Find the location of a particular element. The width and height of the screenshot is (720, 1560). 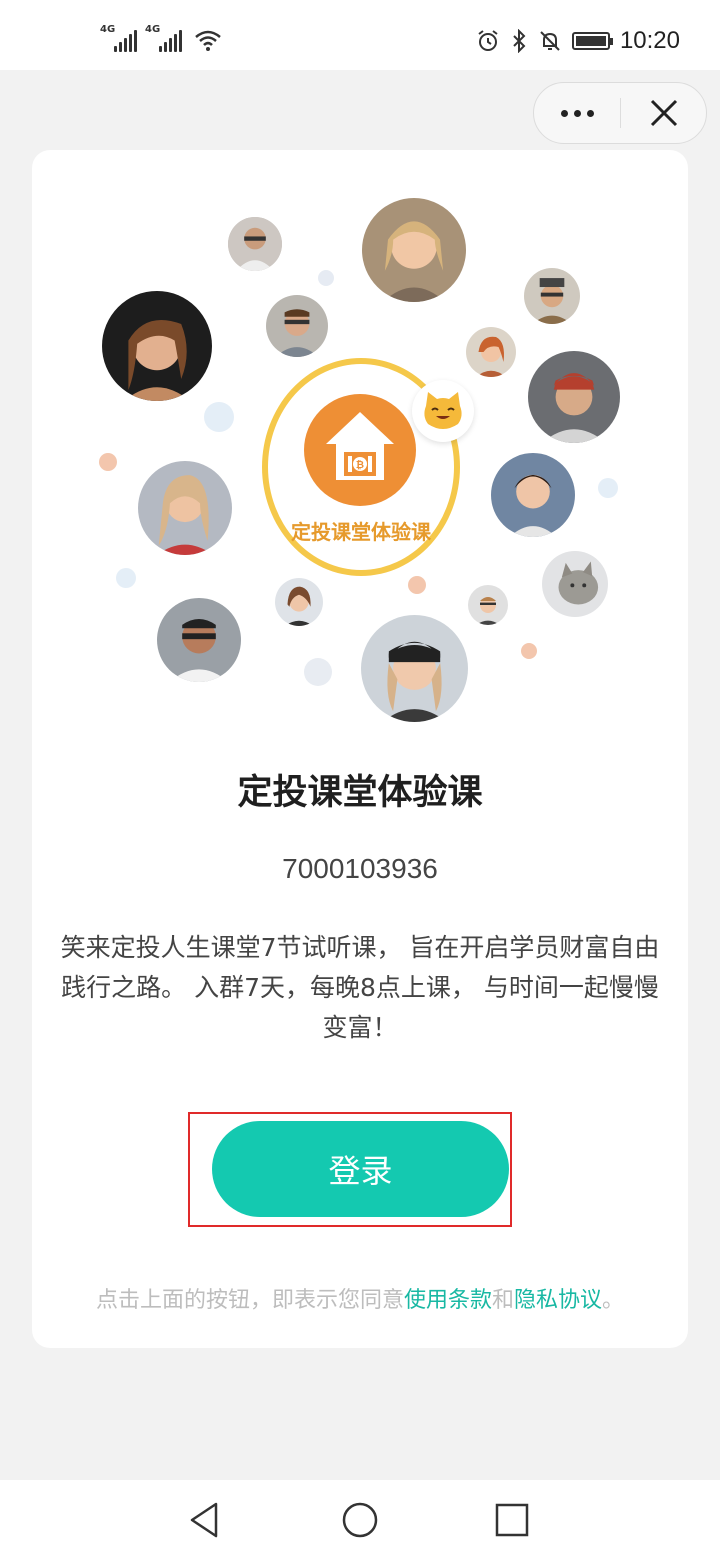

status-time: 10:20 is located at coordinates (649, 40).